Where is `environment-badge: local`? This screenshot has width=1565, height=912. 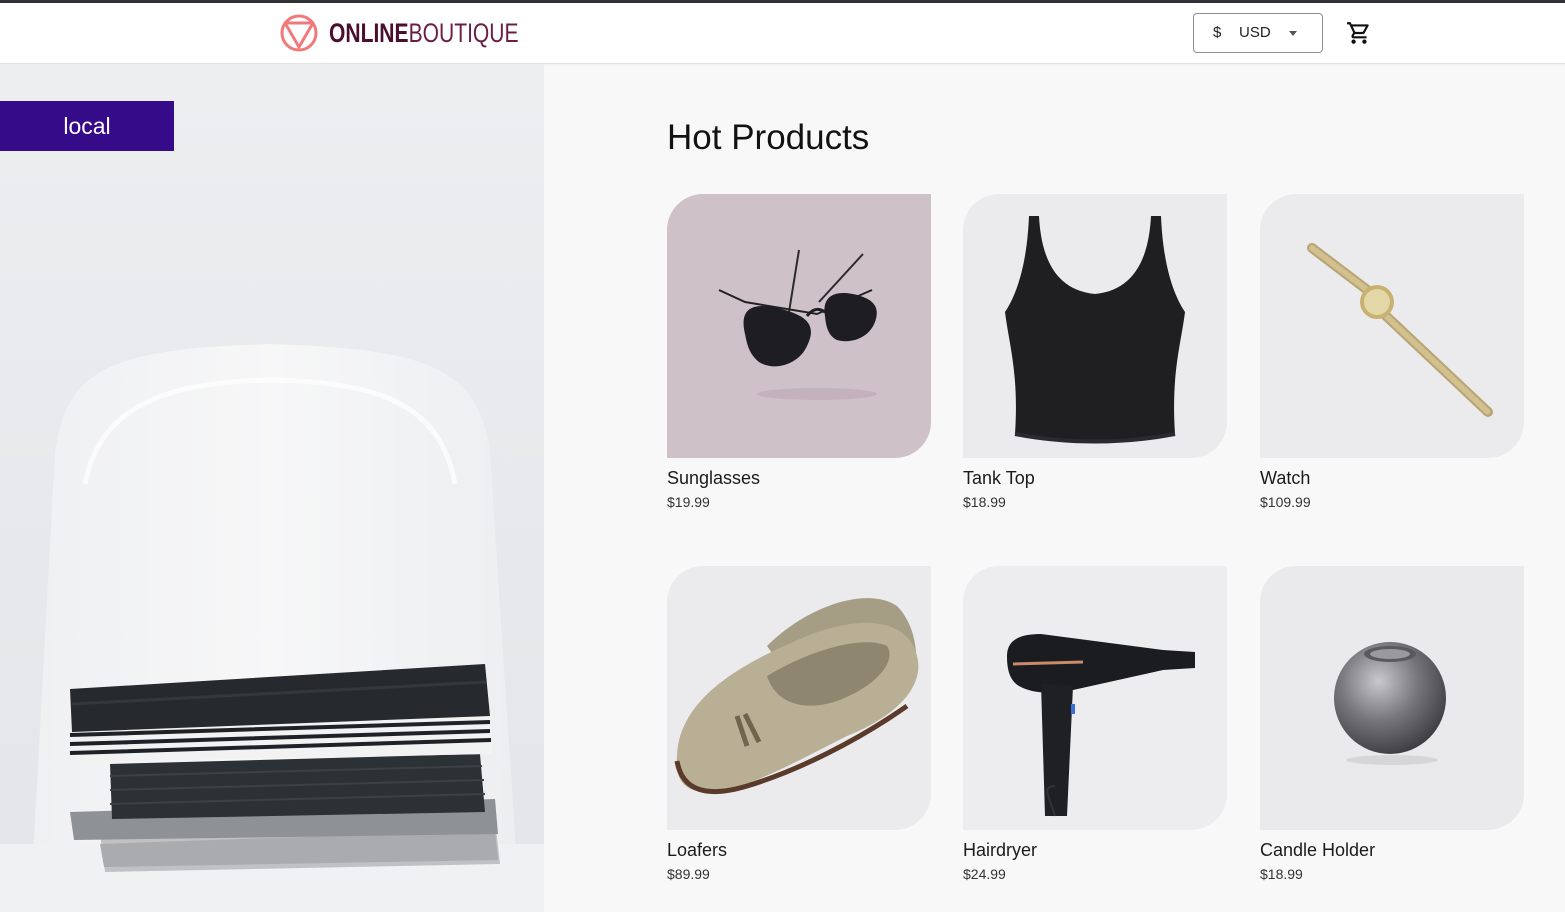
environment-badge: local is located at coordinates (87, 126).